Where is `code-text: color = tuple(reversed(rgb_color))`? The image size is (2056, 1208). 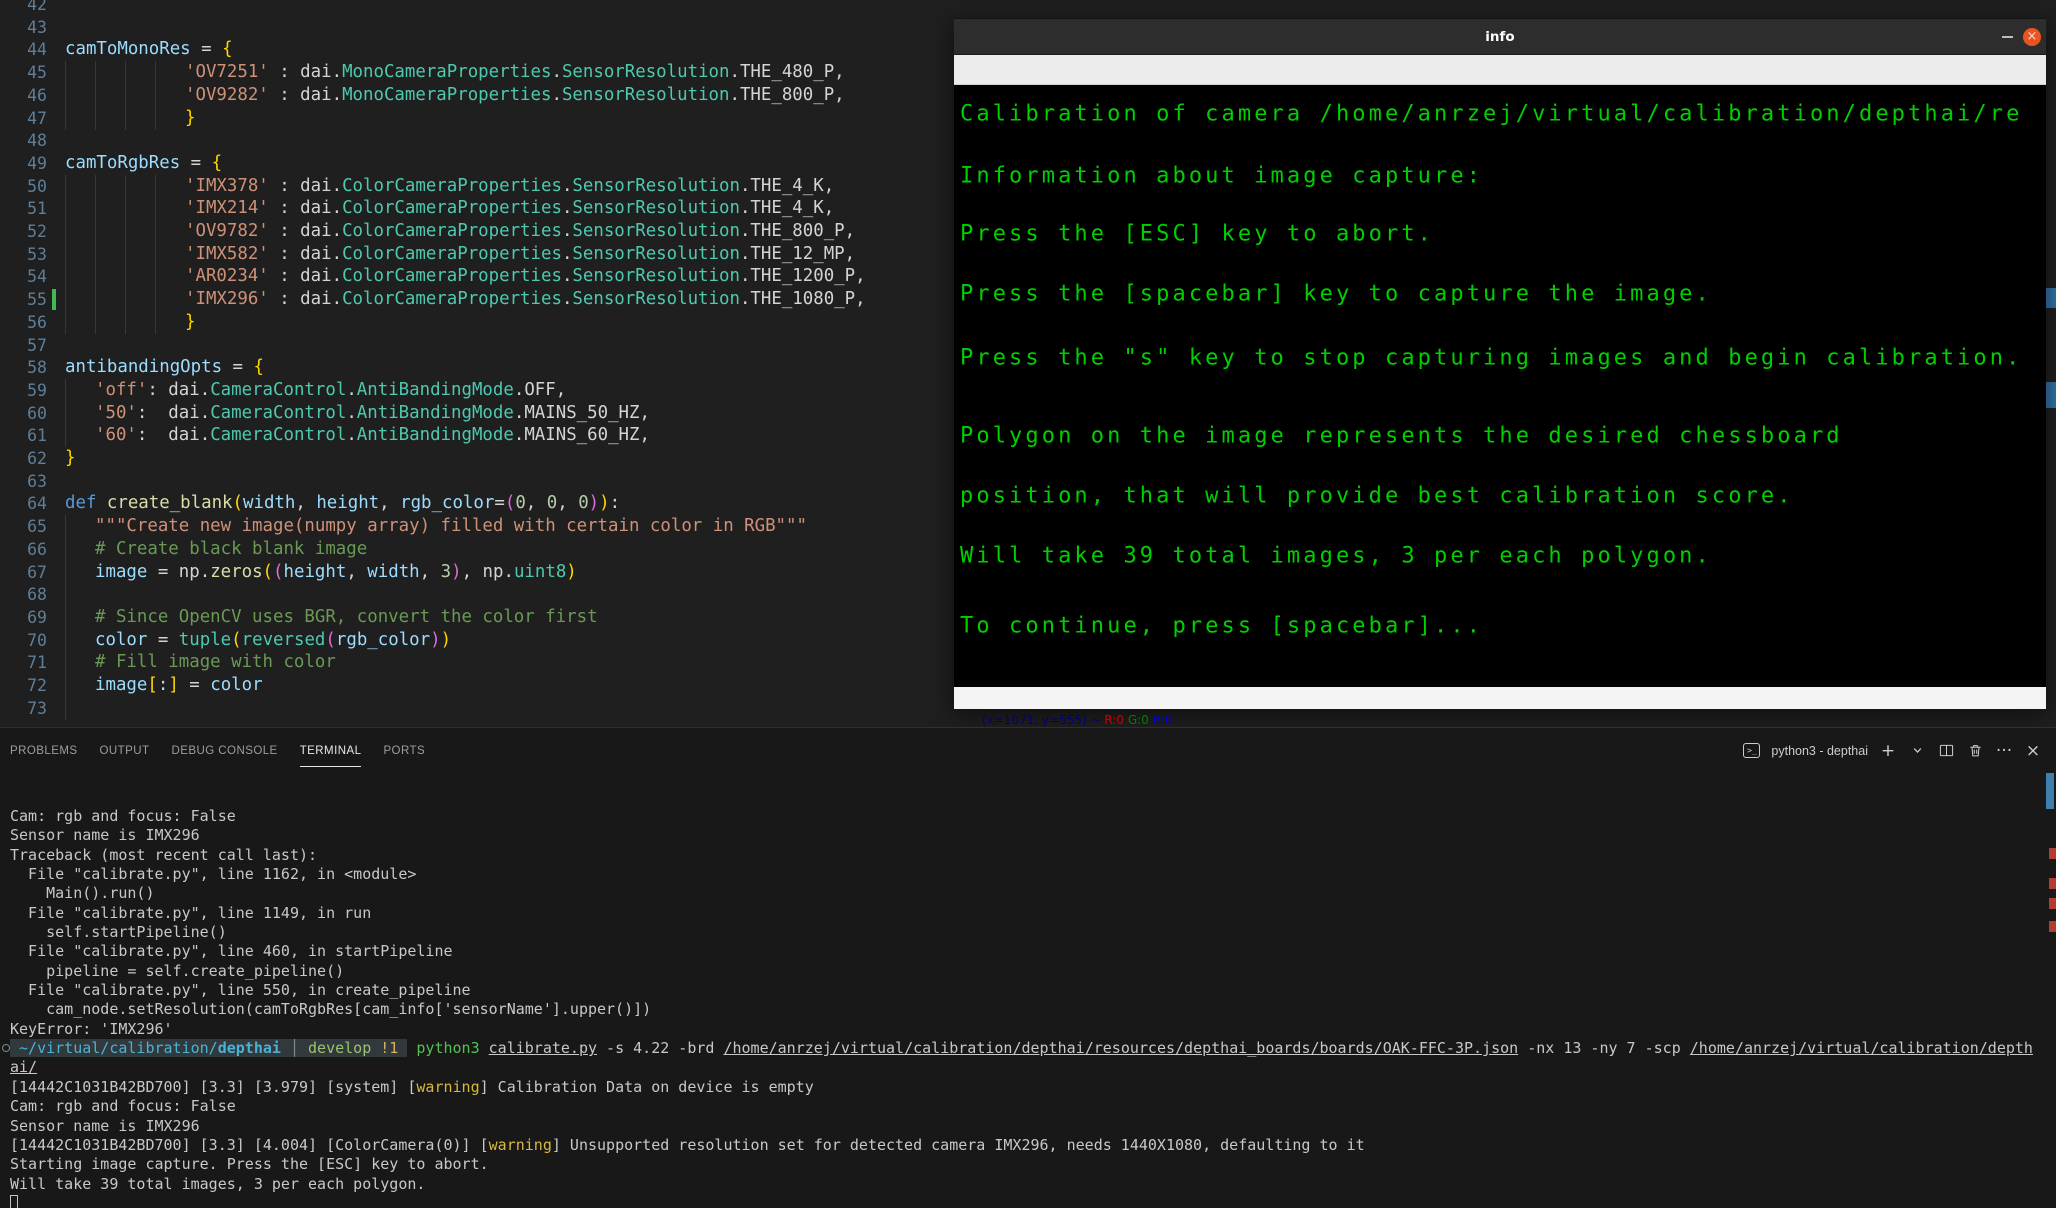
code-text: color = tuple(reversed(rgb_color)) is located at coordinates (273, 639).